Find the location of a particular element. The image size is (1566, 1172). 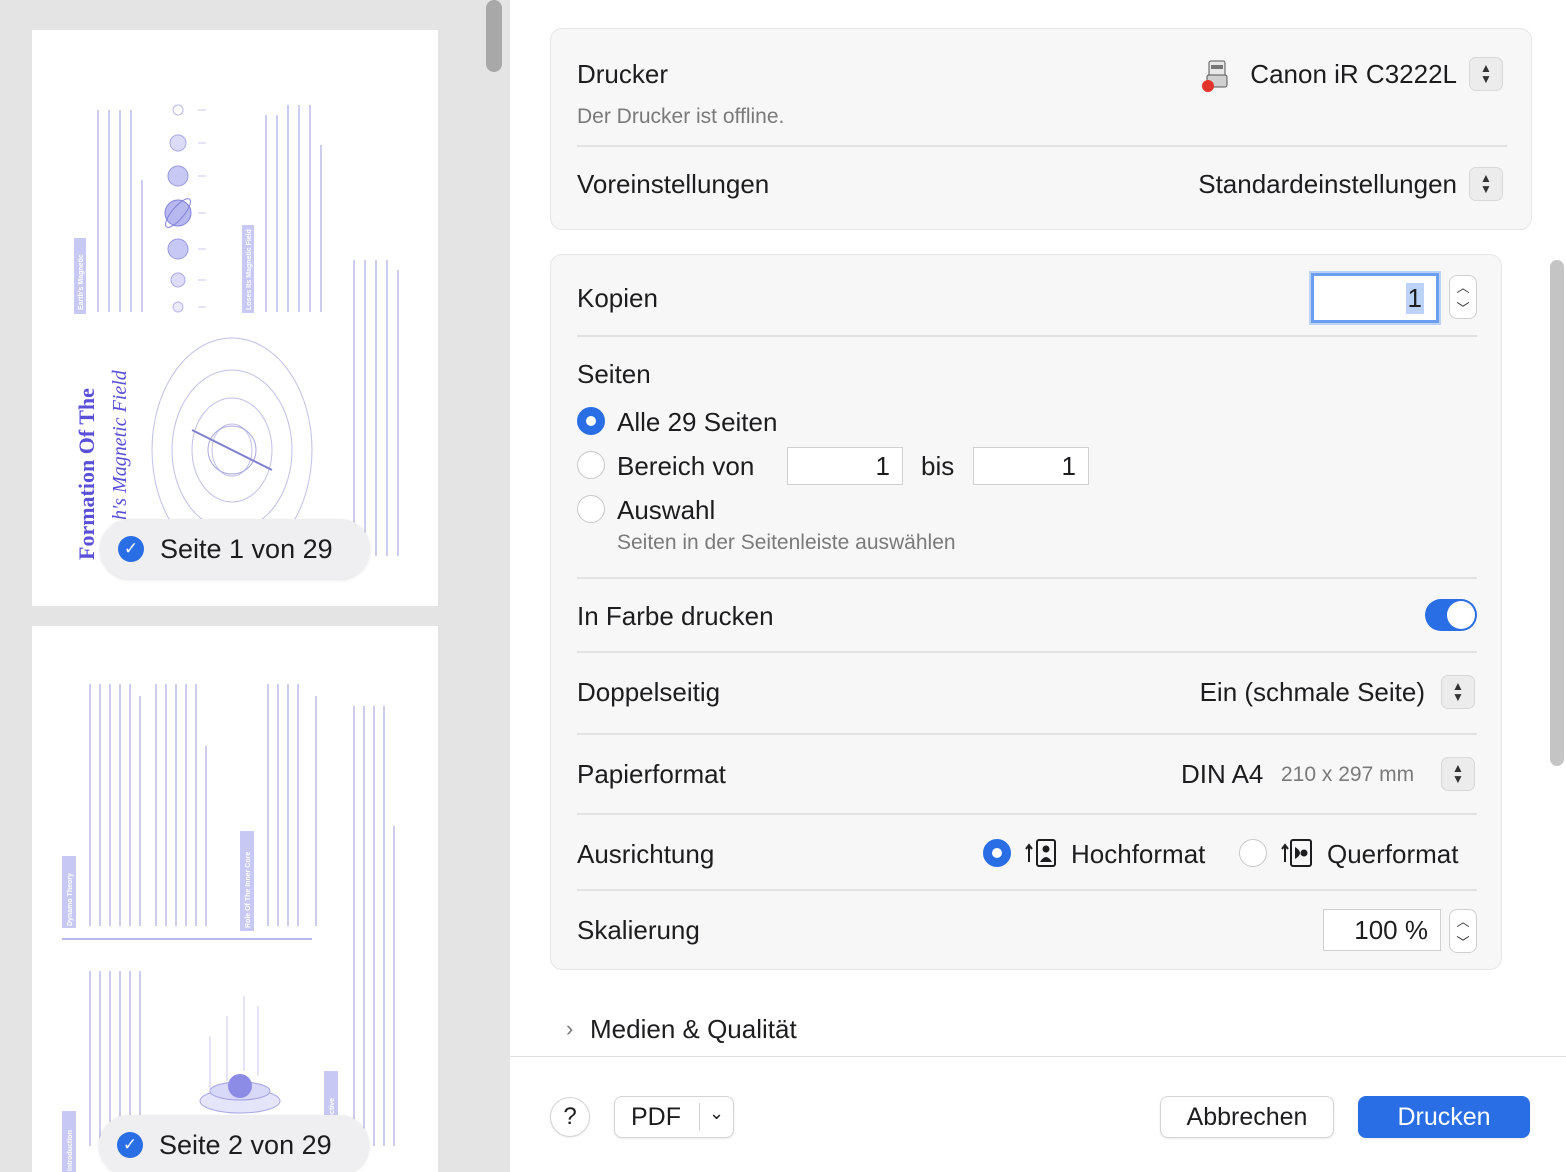

printer-select: Canon iR C3222L is located at coordinates (1353, 74).